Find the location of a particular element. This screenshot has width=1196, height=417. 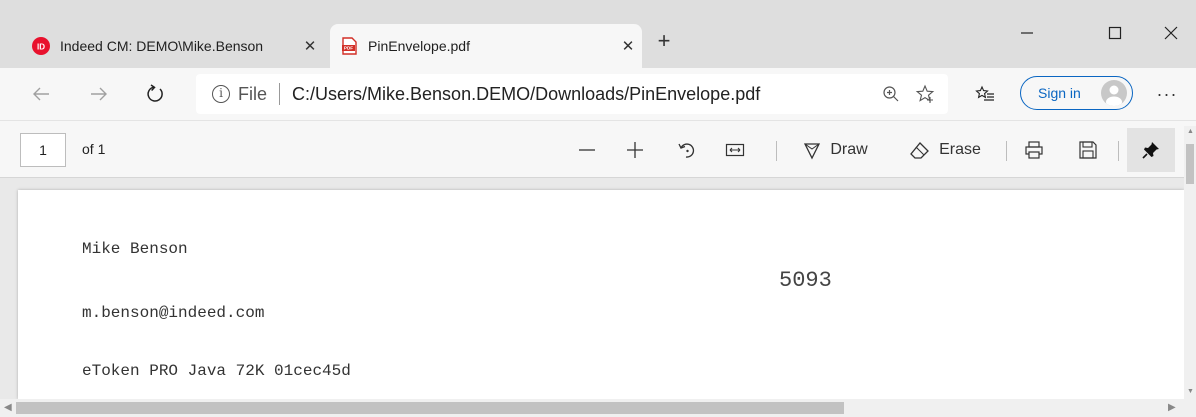

info-icon: i is located at coordinates (221, 94).